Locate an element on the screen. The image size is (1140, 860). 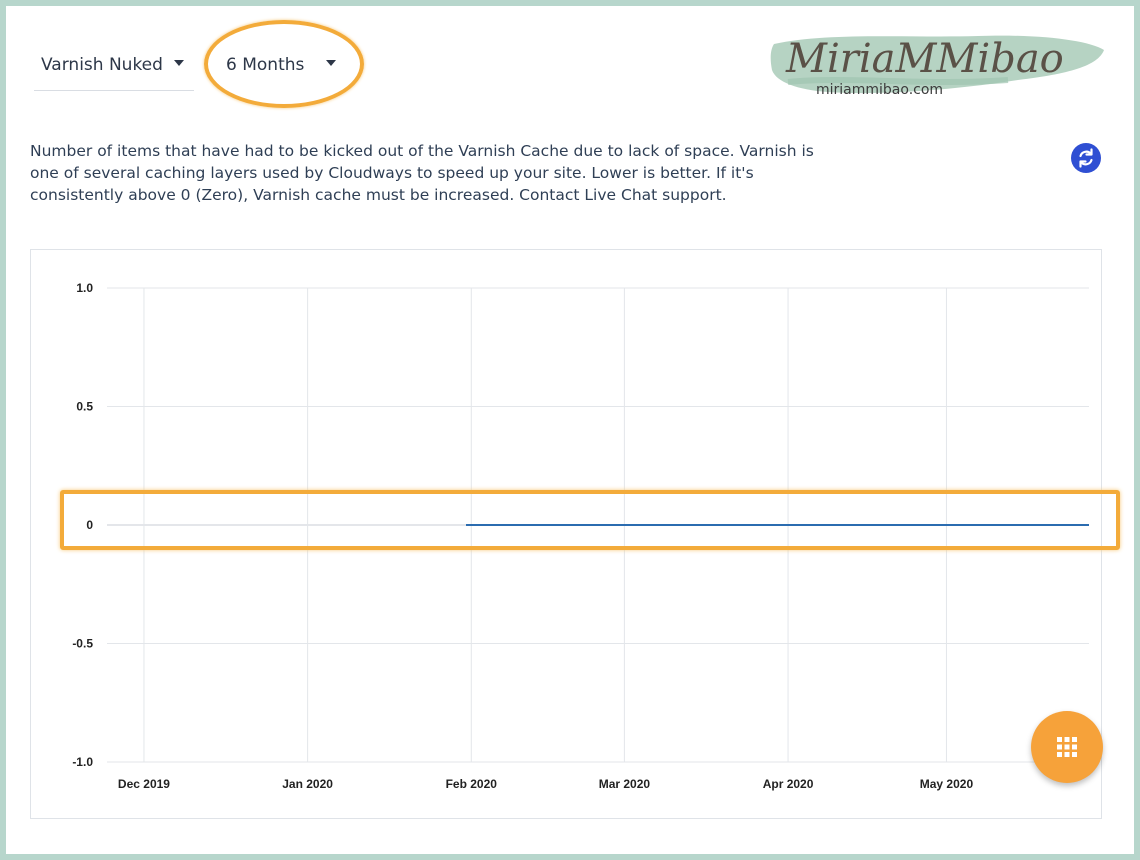
x-tick-label: May 2020 is located at coordinates (947, 784).